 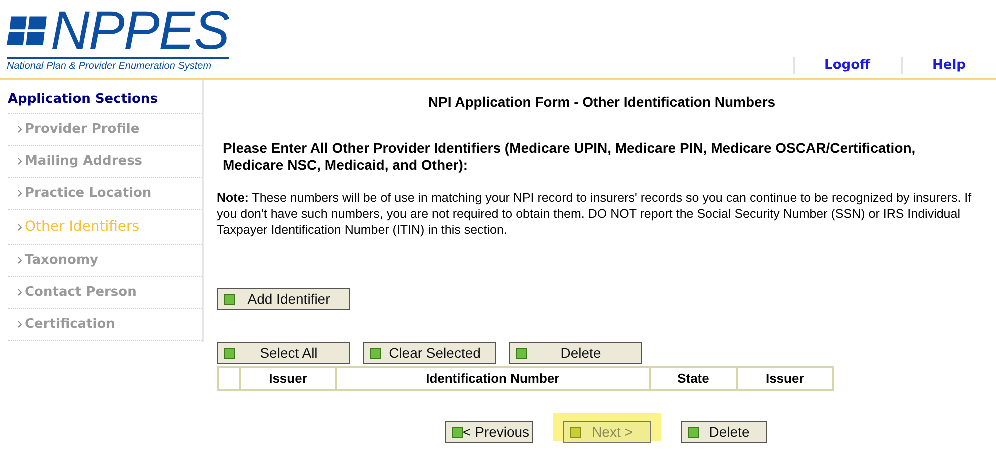 What do you see at coordinates (602, 102) in the screenshot?
I see `page-title: NPI Application Form - Other Identification Numbers` at bounding box center [602, 102].